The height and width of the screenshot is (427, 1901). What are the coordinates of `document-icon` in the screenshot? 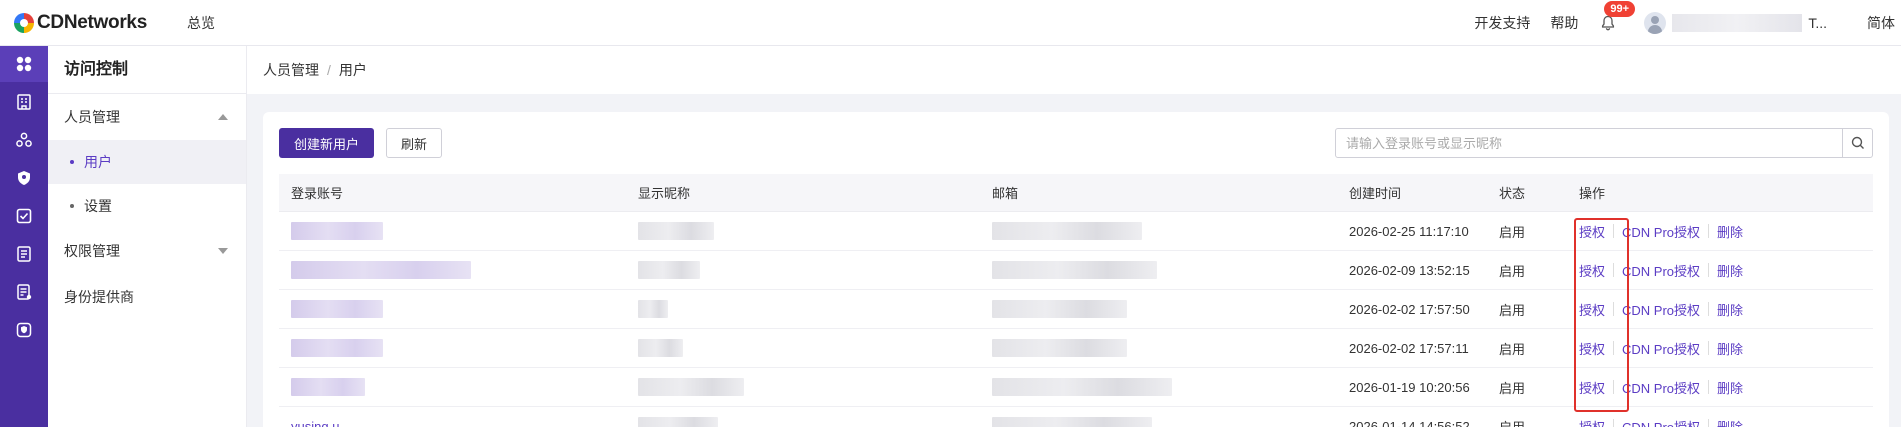 It's located at (24, 254).